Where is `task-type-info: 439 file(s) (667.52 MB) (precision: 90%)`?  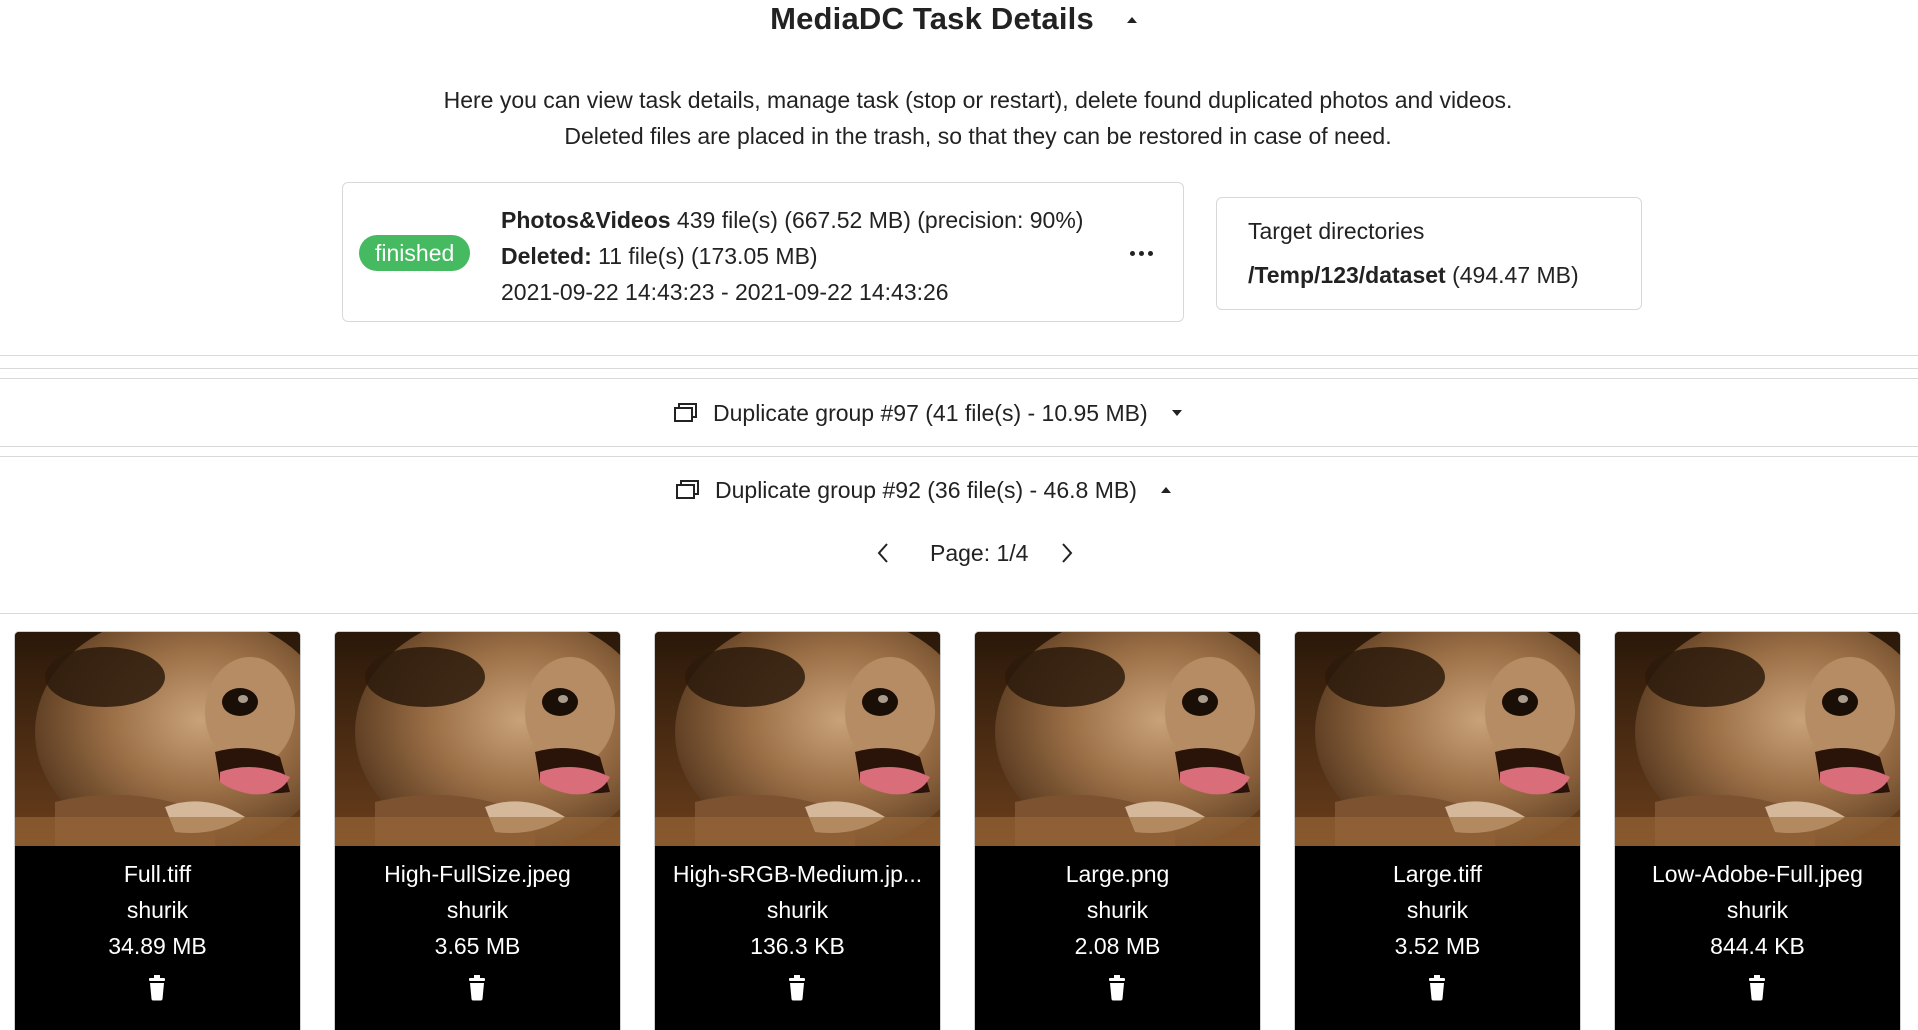 task-type-info: 439 file(s) (667.52 MB) (precision: 90%) is located at coordinates (877, 220).